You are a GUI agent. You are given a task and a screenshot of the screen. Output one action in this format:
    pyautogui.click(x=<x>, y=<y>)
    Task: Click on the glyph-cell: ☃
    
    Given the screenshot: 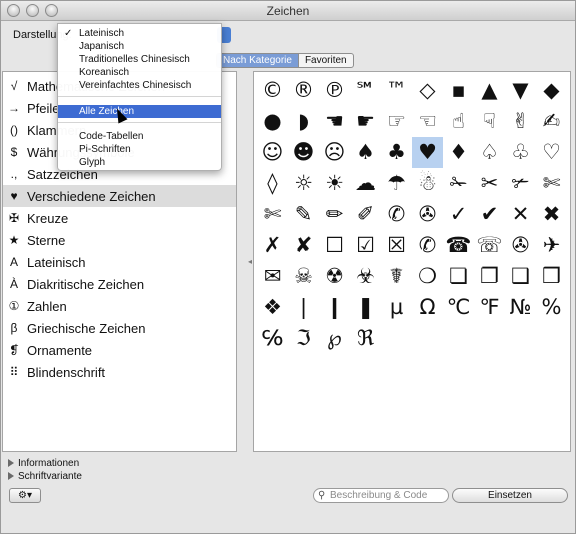 What is the action you would take?
    pyautogui.click(x=427, y=183)
    